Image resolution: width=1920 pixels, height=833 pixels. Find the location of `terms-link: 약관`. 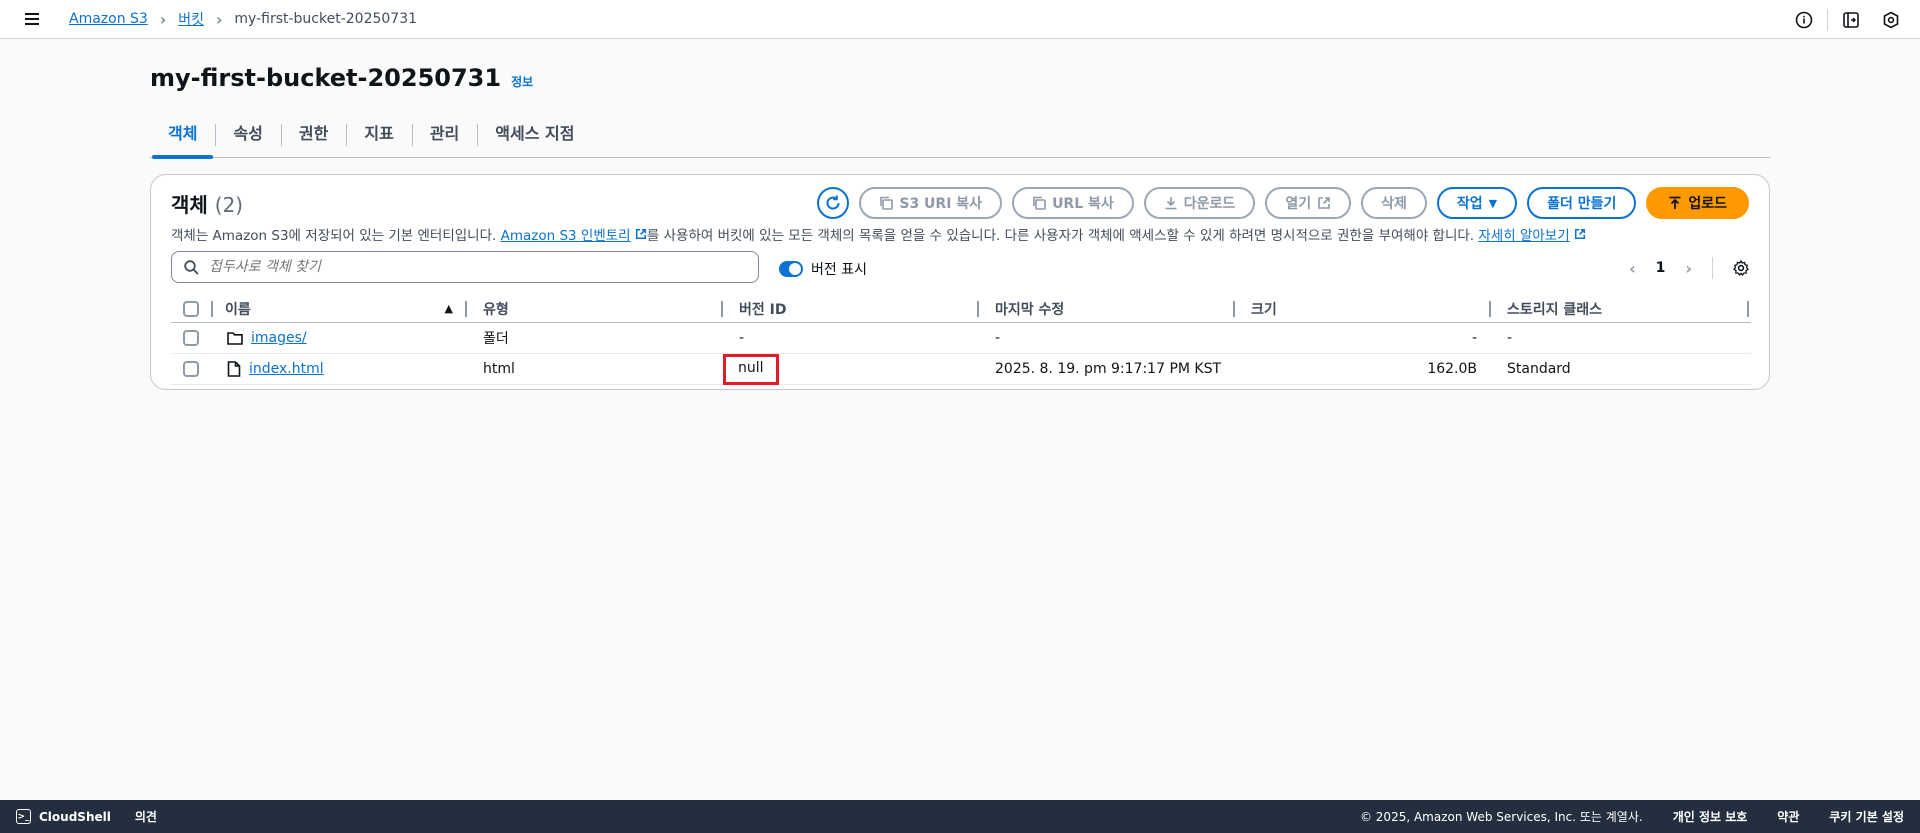

terms-link: 약관 is located at coordinates (1788, 816).